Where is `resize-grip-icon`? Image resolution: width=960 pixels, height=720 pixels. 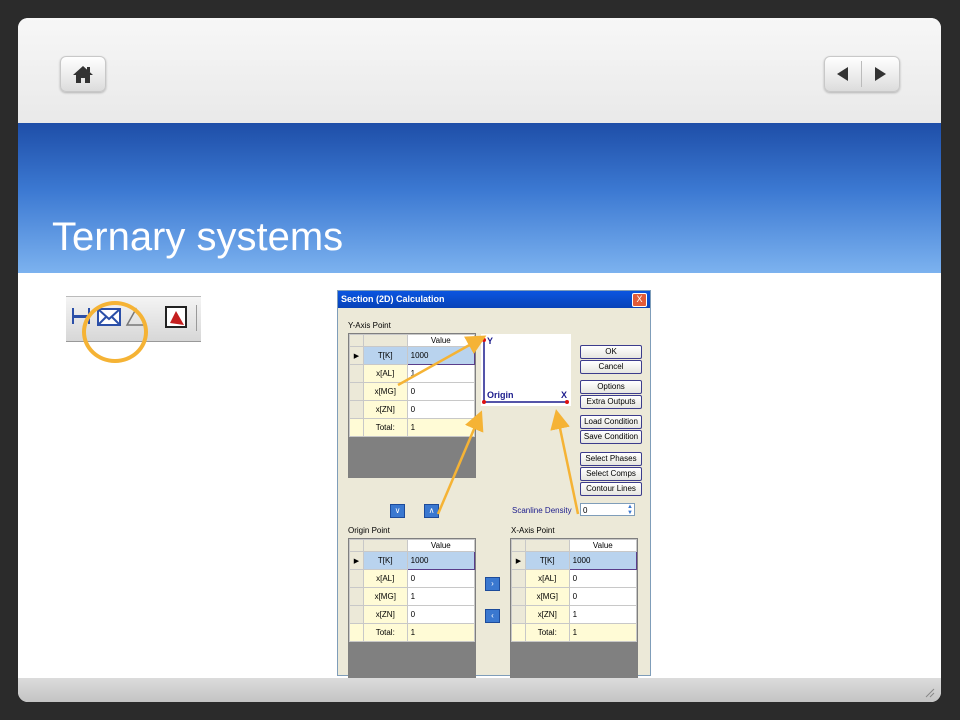 resize-grip-icon is located at coordinates (929, 692).